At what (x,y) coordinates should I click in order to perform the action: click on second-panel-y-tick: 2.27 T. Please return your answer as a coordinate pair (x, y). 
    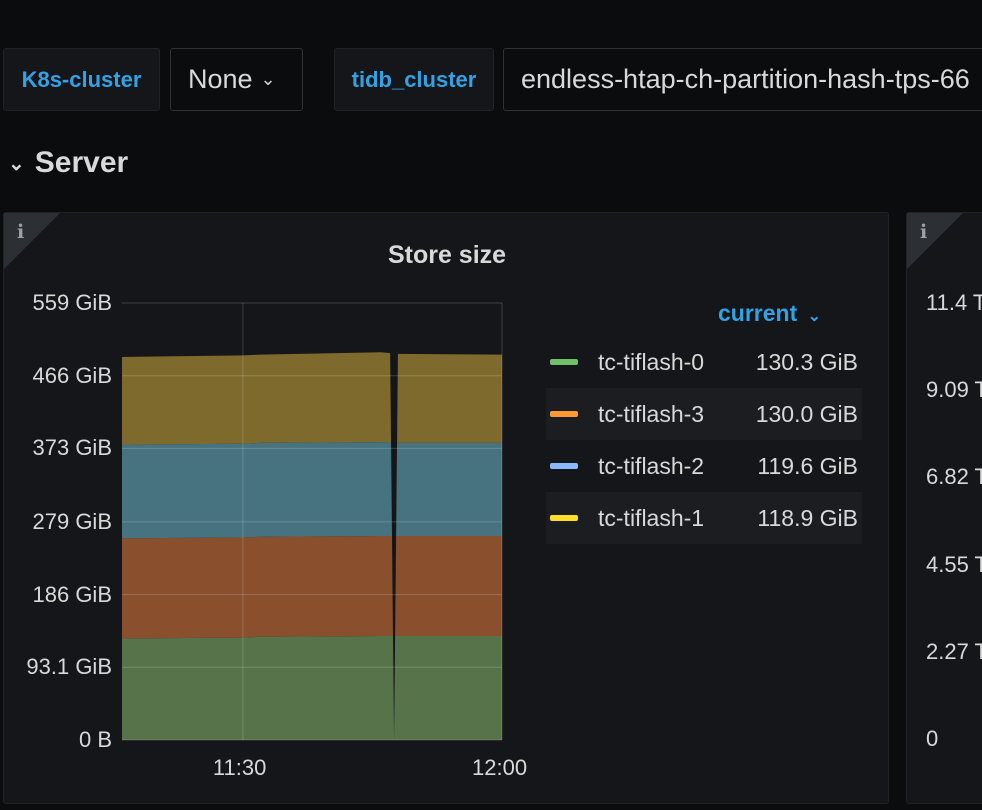
    Looking at the image, I should click on (954, 651).